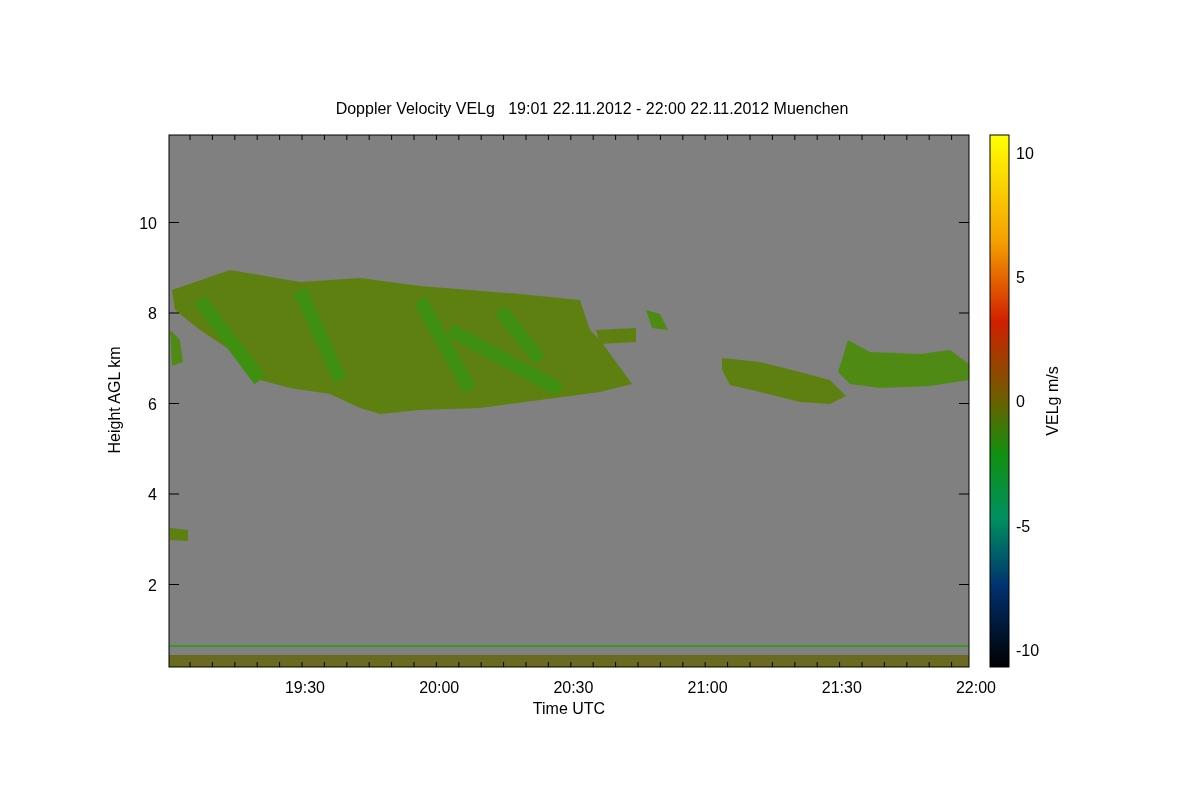 The height and width of the screenshot is (800, 1200). What do you see at coordinates (592, 108) in the screenshot?
I see `plot-title: Doppler Velocity VELg 19:01 22.11.2012 - 22:00 22.11.2012 Muenchen` at bounding box center [592, 108].